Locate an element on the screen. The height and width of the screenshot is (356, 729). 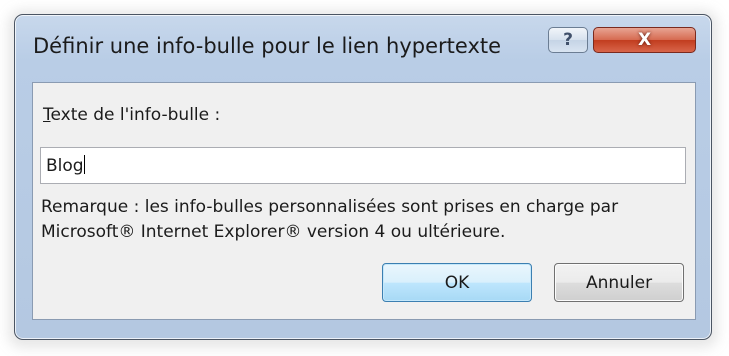
close-button: X is located at coordinates (644, 40).